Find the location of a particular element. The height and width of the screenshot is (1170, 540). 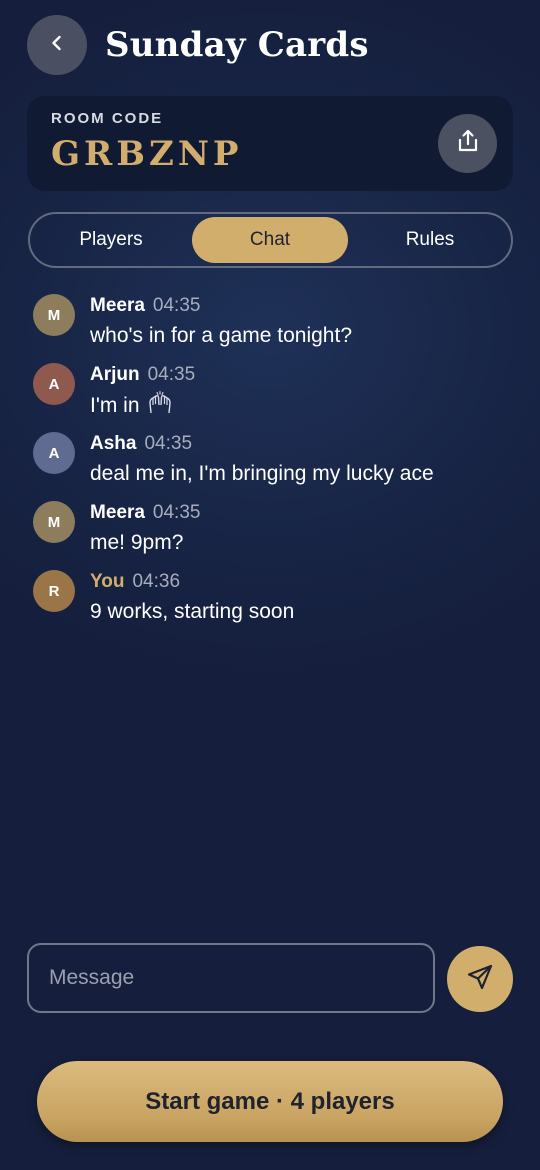

message-text: deal me in, I'm bringing my lucky ace is located at coordinates (262, 473).